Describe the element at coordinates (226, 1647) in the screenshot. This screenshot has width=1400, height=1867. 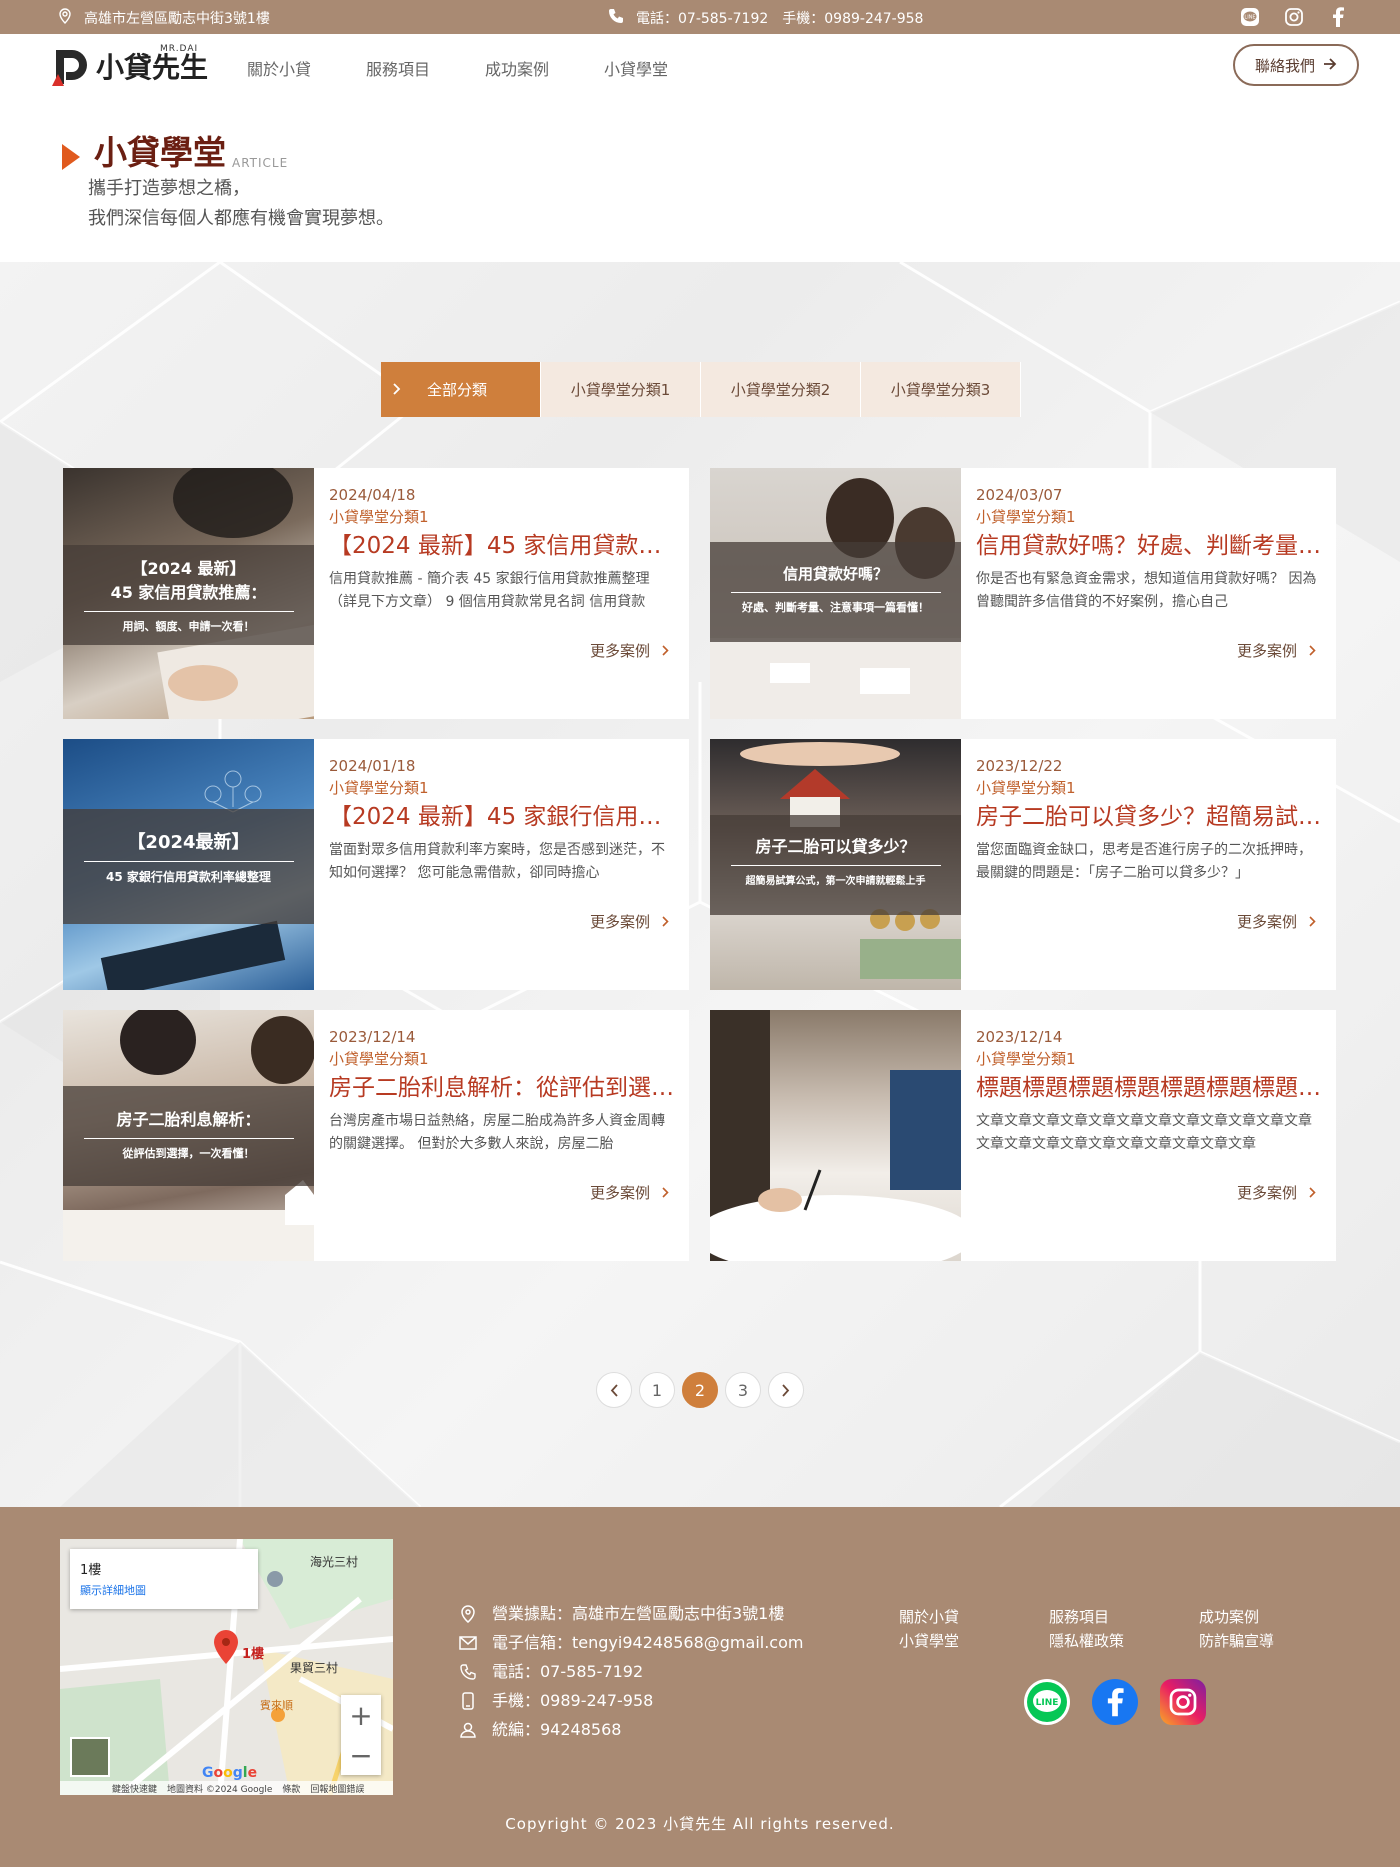
I see `map-pin-icon` at that location.